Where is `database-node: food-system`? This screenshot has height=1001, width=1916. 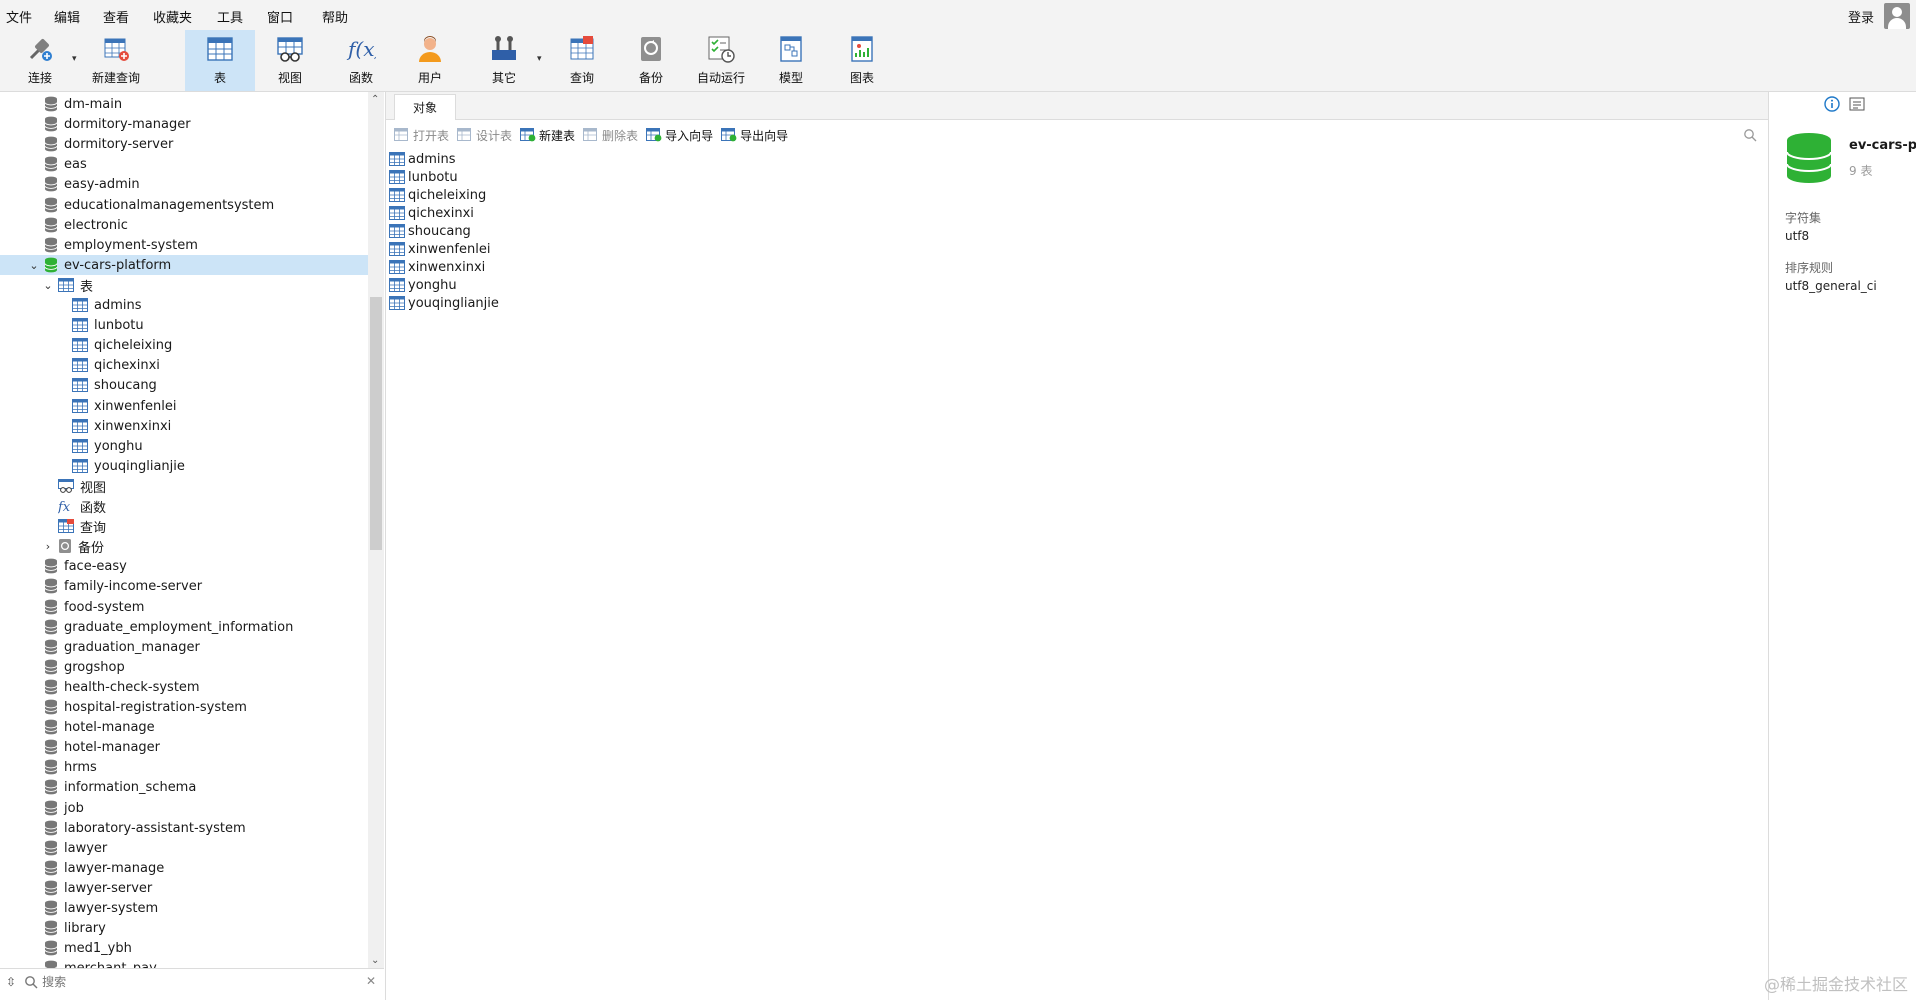
database-node: food-system is located at coordinates (184, 607).